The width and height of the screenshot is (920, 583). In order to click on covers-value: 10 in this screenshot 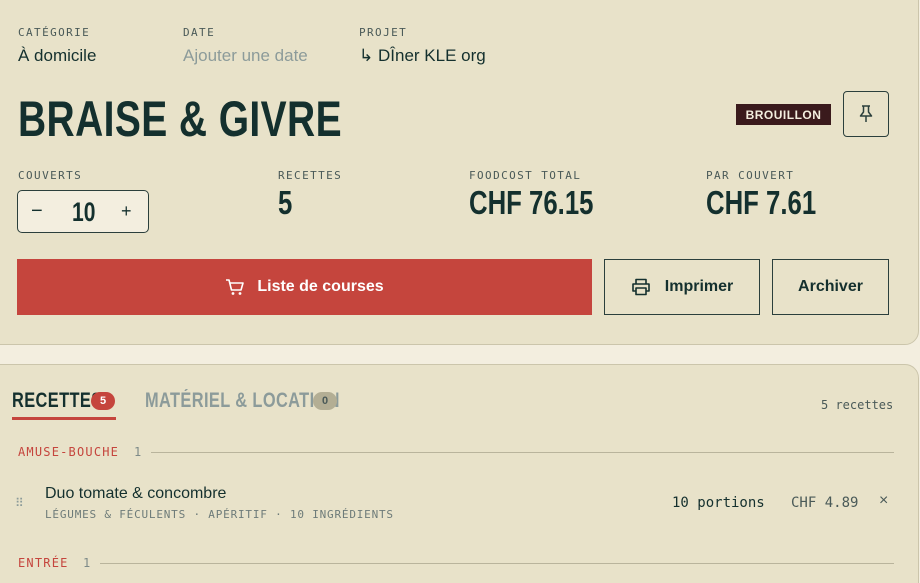, I will do `click(83, 212)`.